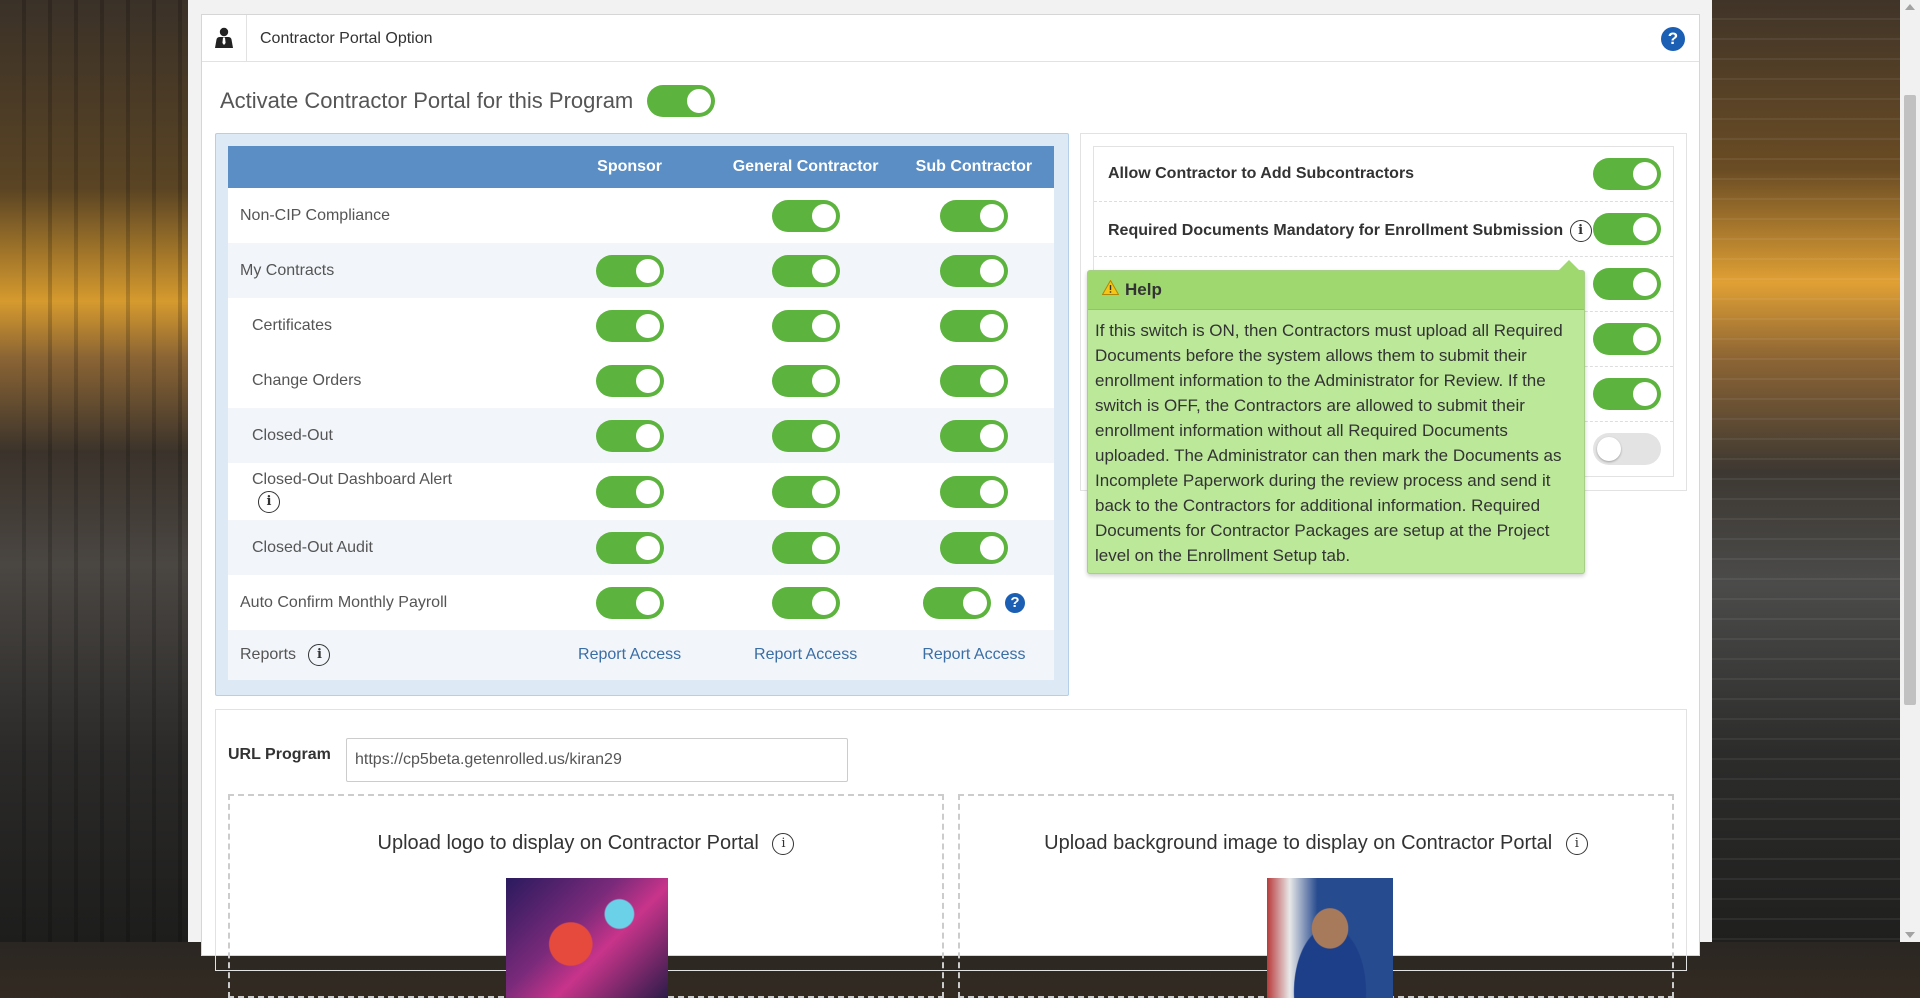  What do you see at coordinates (385, 435) in the screenshot?
I see `row-label: Closed-Out` at bounding box center [385, 435].